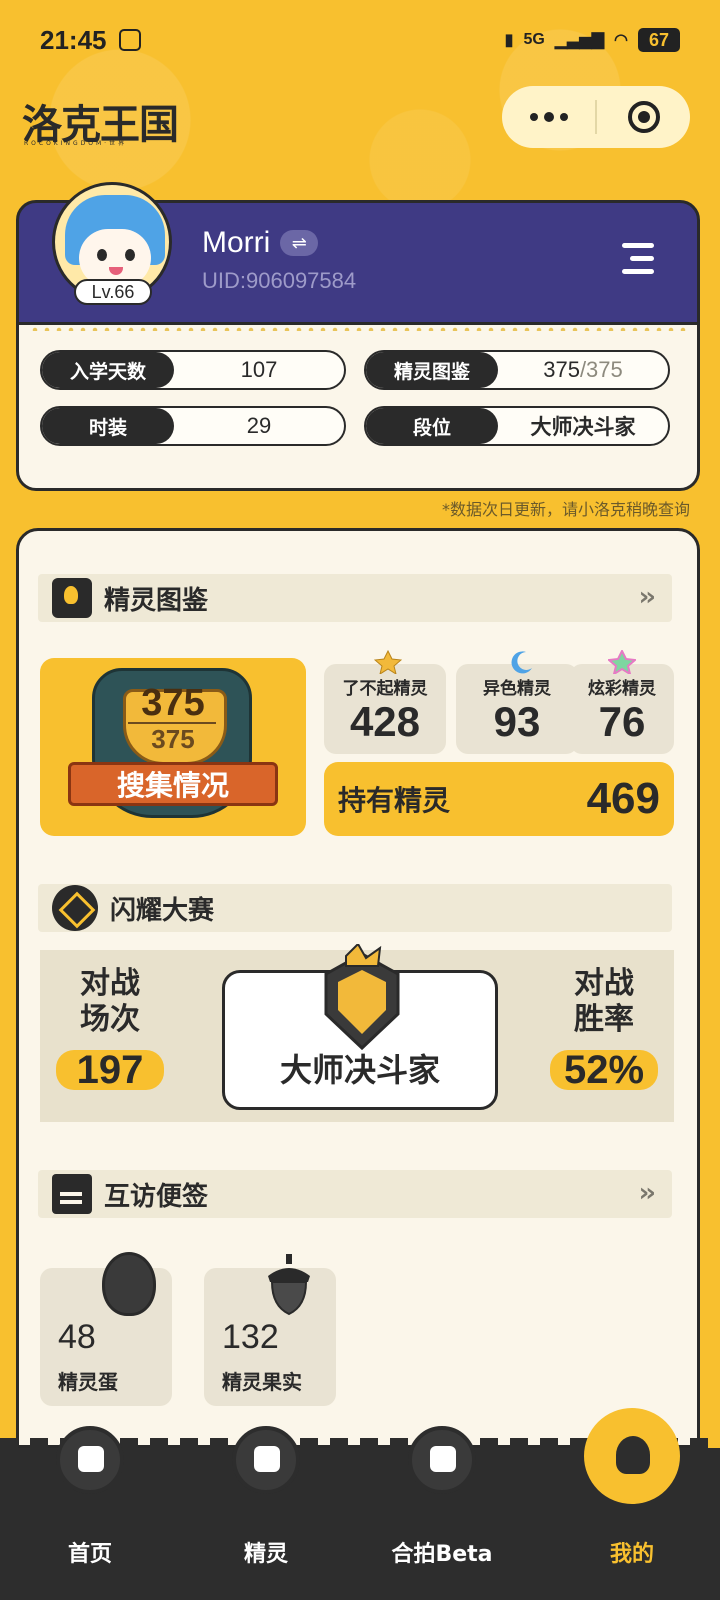  I want to click on stat-value: 29, so click(259, 425).